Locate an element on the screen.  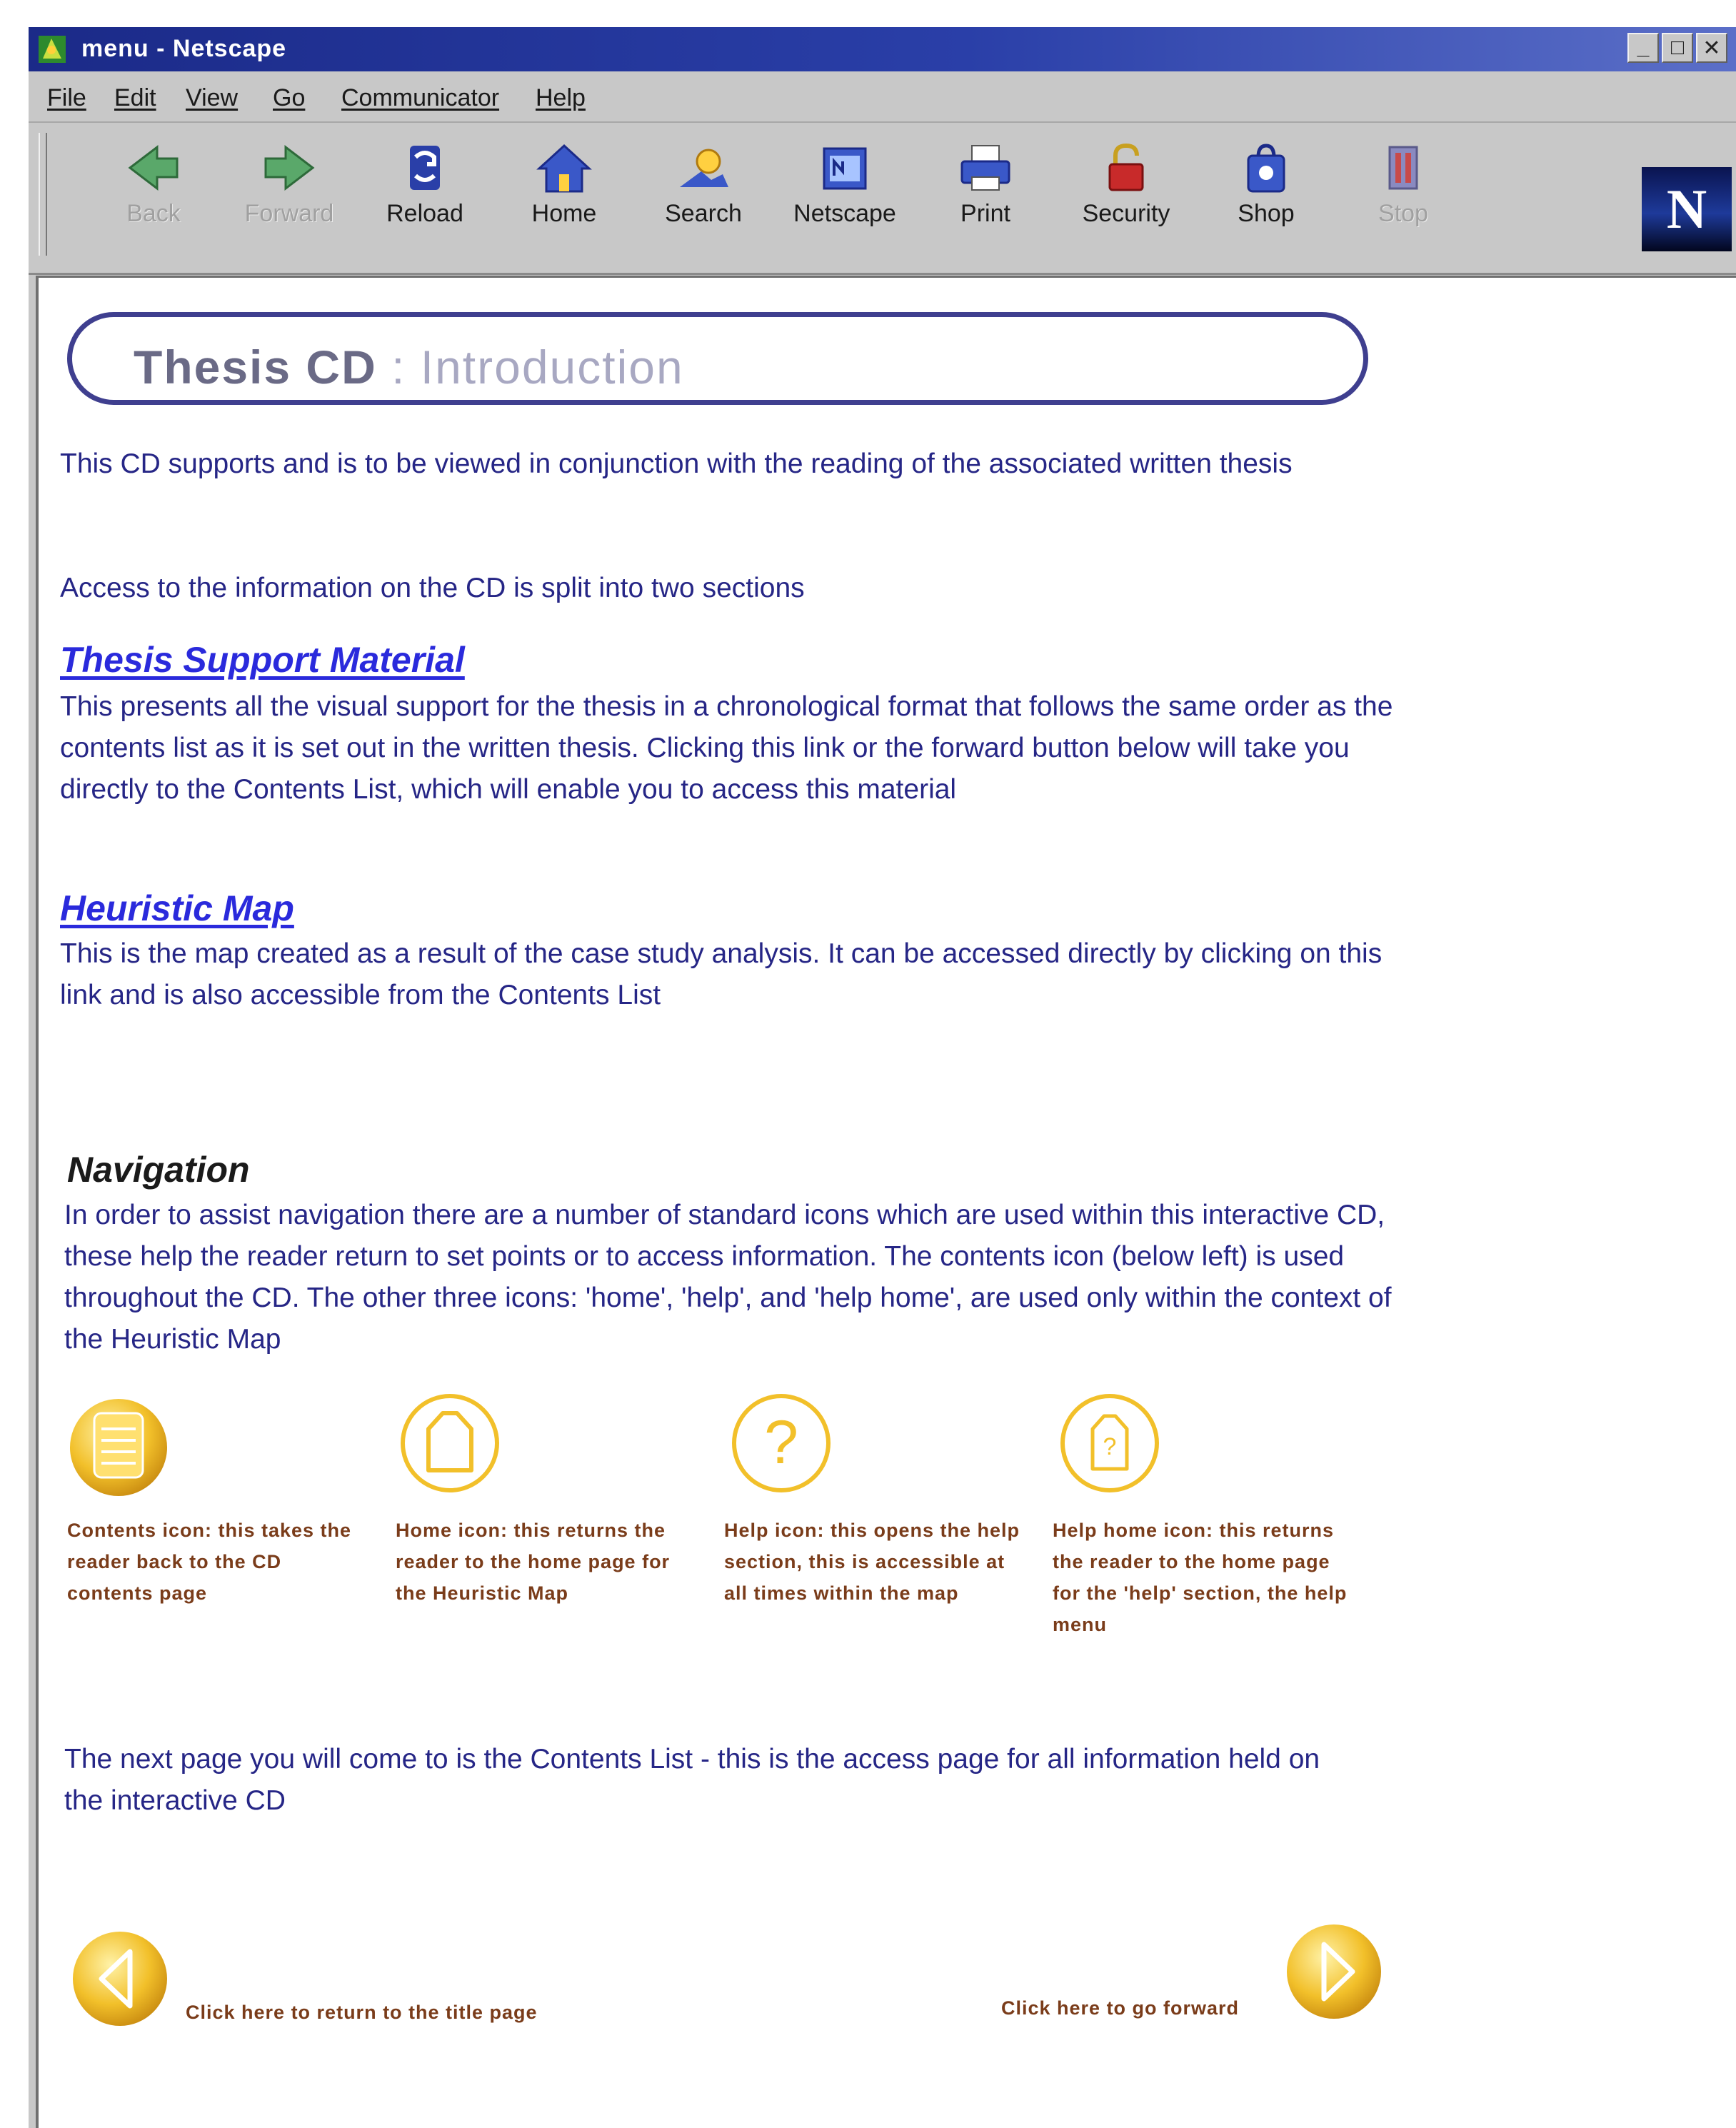
page-title-main: Thesis CD is located at coordinates (255, 367).